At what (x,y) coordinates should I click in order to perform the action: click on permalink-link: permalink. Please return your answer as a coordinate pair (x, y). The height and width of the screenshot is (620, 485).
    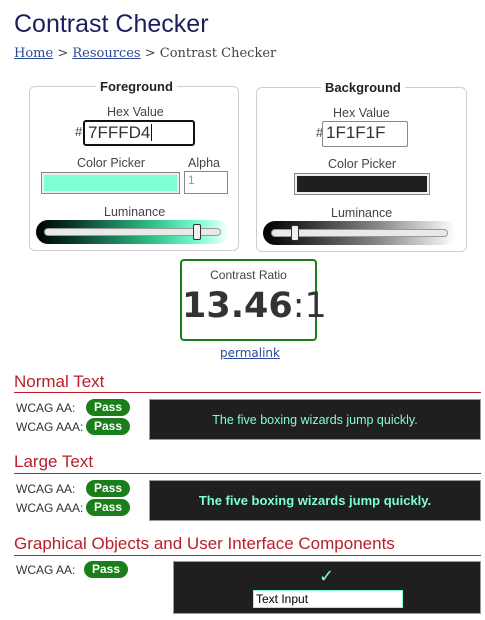
    Looking at the image, I should click on (250, 353).